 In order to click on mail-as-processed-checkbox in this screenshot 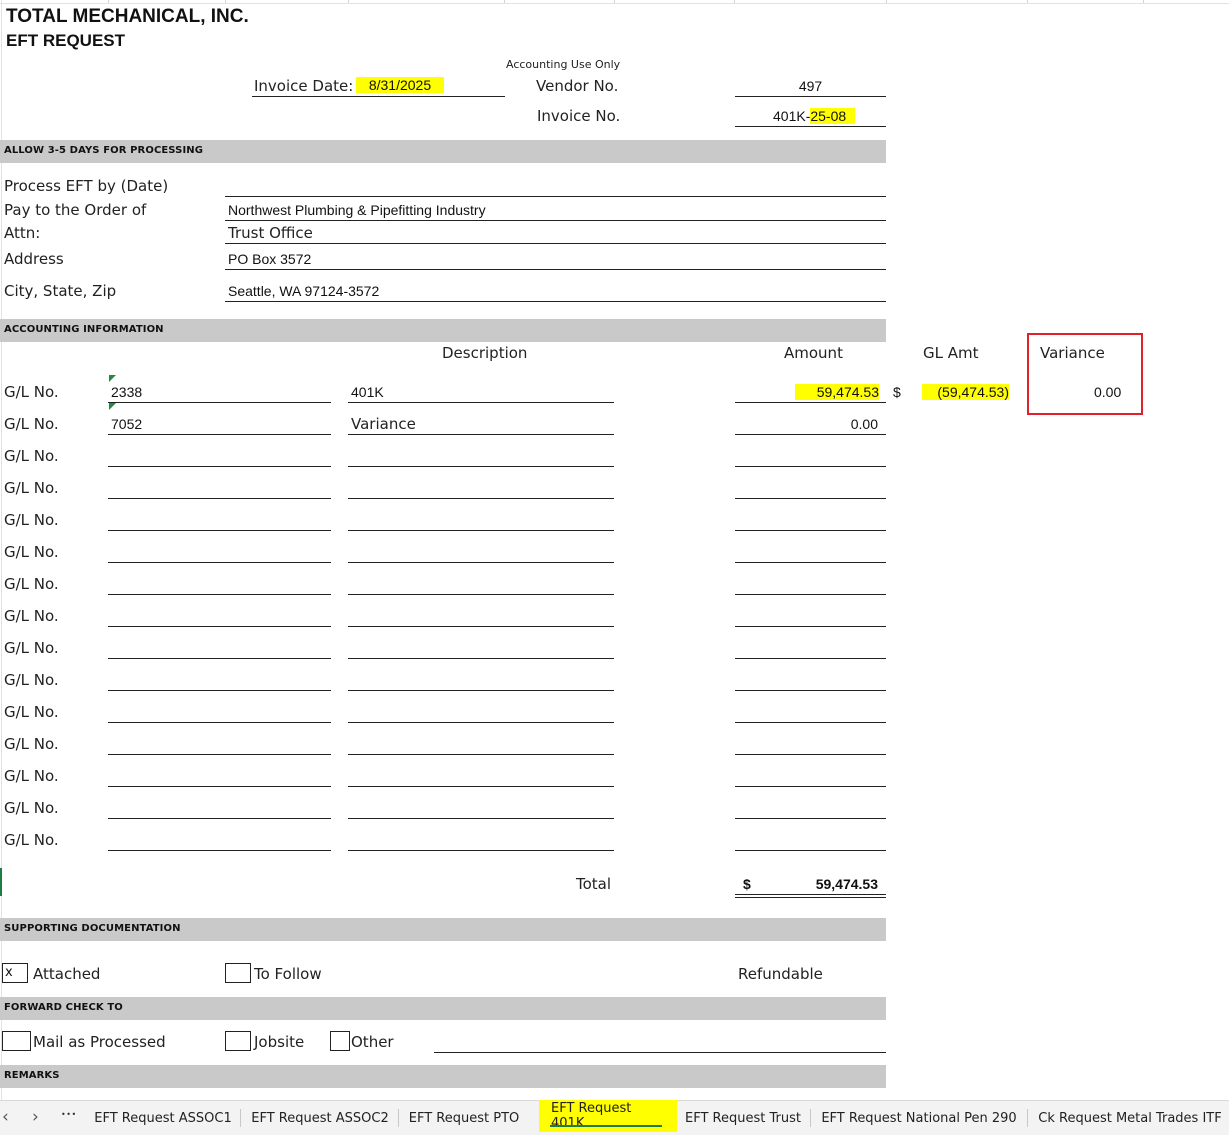, I will do `click(16, 1041)`.